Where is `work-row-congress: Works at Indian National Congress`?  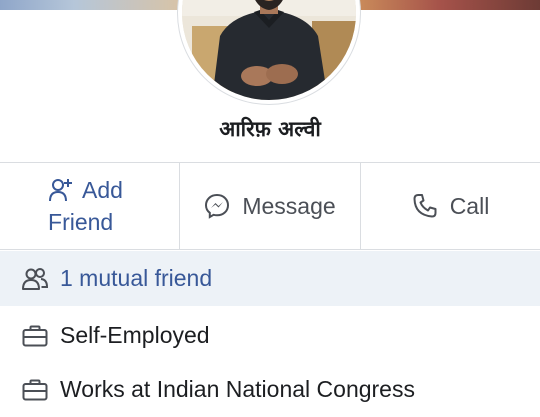
work-row-congress: Works at Indian National Congress is located at coordinates (270, 389).